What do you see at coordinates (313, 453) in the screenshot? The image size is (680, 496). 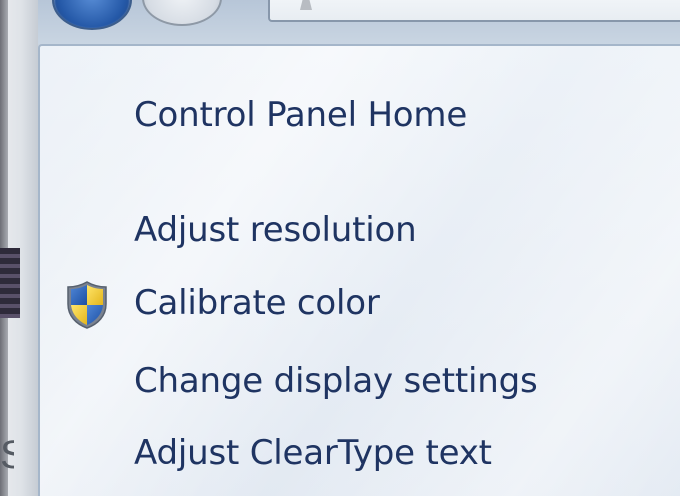 I see `task-link-adjust-cleartype-text: Adjust ClearType text` at bounding box center [313, 453].